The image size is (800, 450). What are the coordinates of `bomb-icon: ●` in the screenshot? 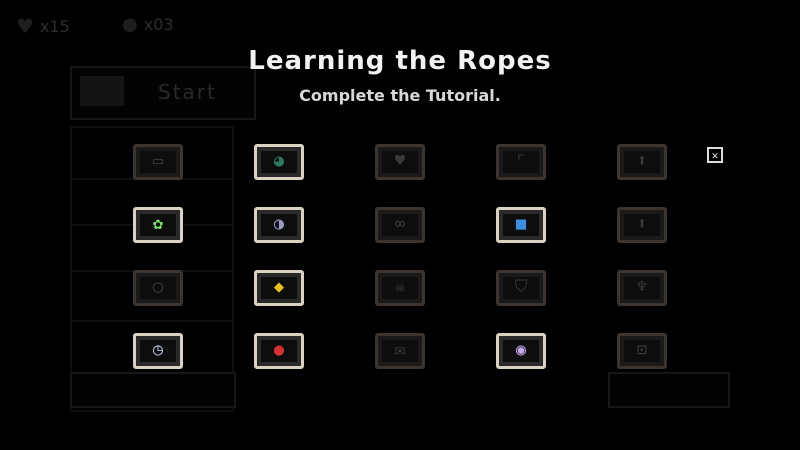 It's located at (130, 24).